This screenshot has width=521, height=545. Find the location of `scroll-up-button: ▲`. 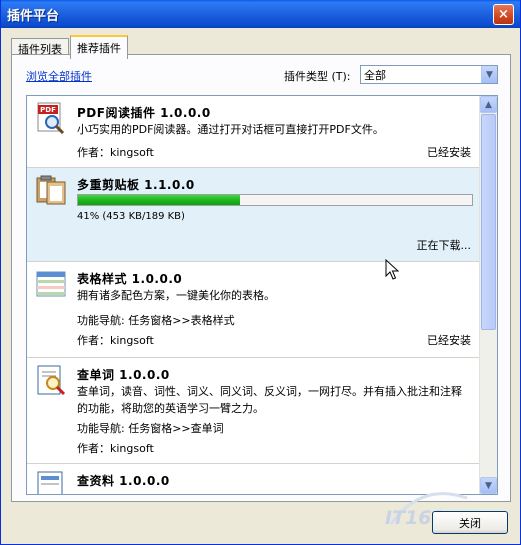

scroll-up-button: ▲ is located at coordinates (488, 104).